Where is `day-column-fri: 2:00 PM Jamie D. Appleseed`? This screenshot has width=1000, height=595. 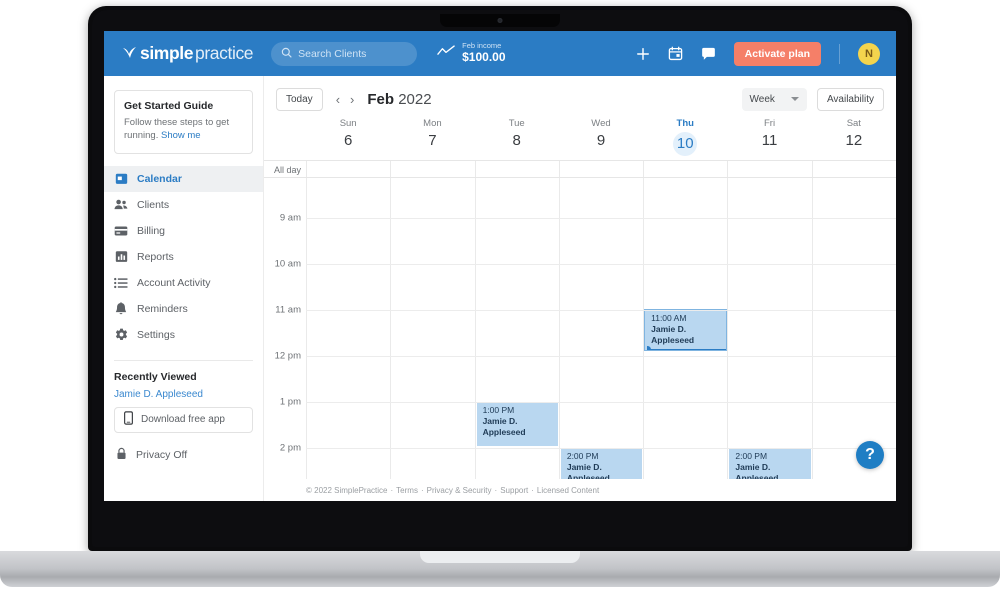
day-column-fri: 2:00 PM Jamie D. Appleseed is located at coordinates (769, 328).